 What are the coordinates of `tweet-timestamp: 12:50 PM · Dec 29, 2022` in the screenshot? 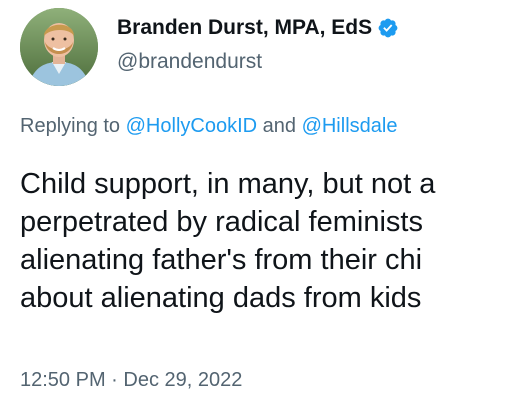 It's located at (131, 380).